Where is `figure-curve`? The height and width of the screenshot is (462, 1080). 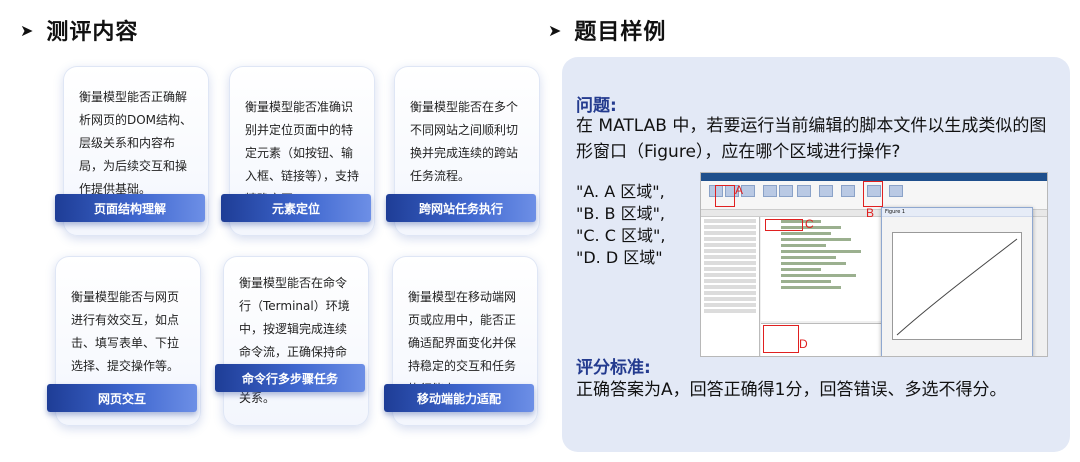
figure-curve is located at coordinates (957, 287).